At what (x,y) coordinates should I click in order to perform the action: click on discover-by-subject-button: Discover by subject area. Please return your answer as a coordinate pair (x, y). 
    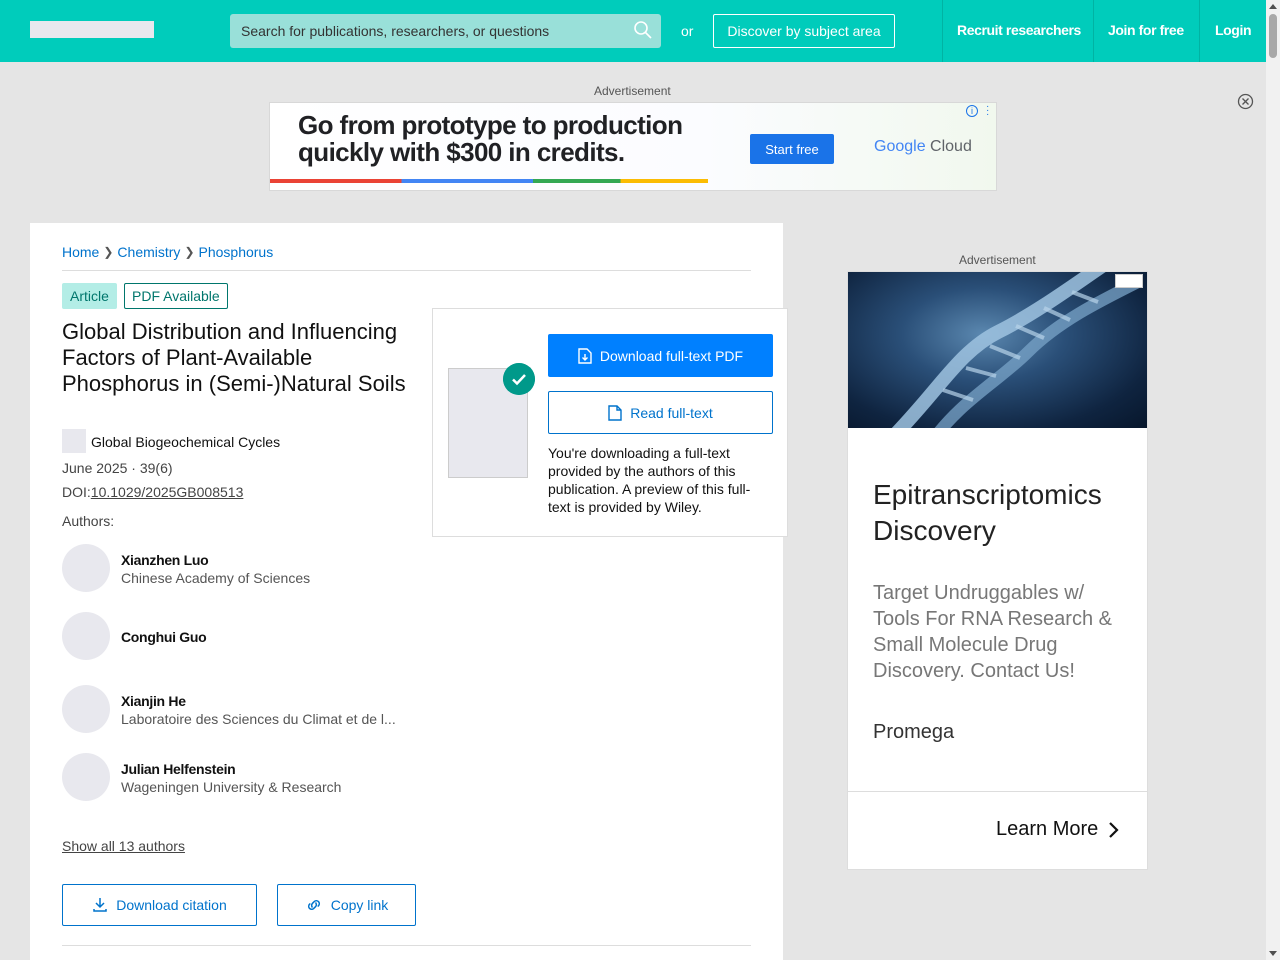
    Looking at the image, I should click on (804, 31).